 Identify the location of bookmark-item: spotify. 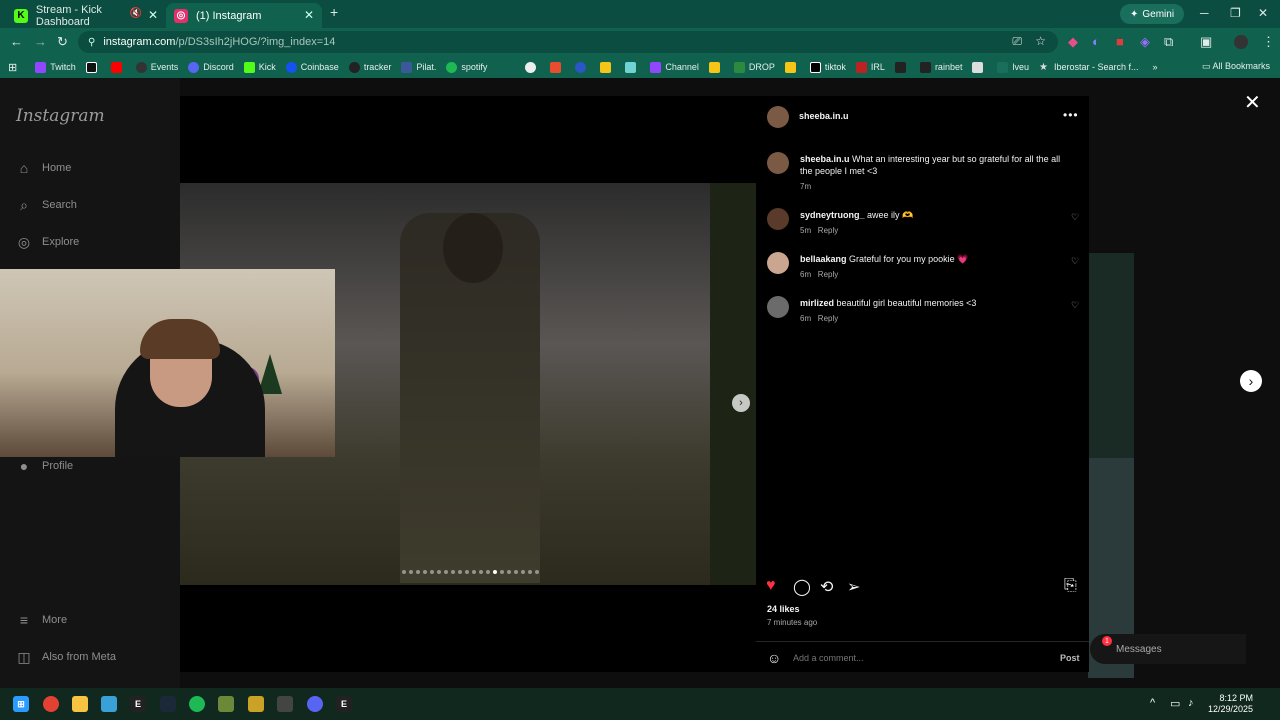
(466, 67).